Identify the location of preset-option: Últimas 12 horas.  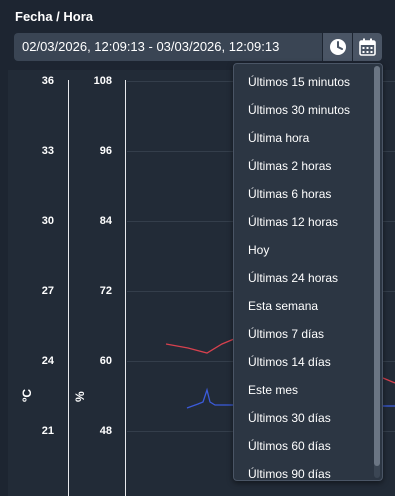
(308, 222).